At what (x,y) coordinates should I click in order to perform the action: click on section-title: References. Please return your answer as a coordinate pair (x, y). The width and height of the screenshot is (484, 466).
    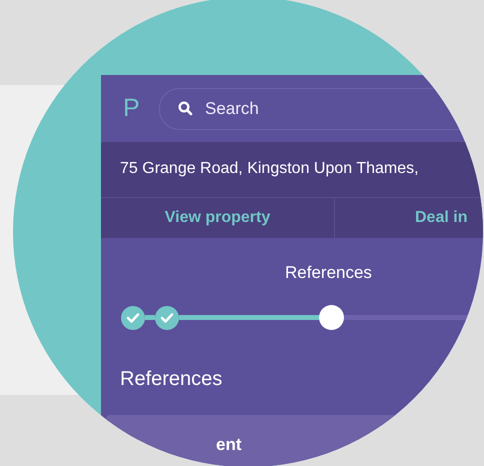
    Looking at the image, I should click on (171, 379).